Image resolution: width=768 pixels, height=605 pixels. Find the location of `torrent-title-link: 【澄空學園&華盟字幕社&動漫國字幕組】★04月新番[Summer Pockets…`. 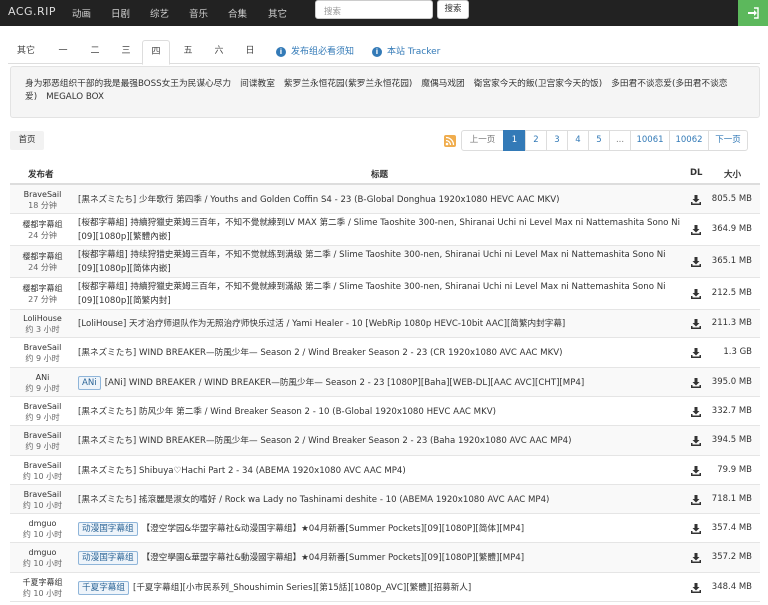

torrent-title-link: 【澄空學園&華盟字幕社&動漫國字幕組】★04月新番[Summer Pockets… is located at coordinates (333, 558).